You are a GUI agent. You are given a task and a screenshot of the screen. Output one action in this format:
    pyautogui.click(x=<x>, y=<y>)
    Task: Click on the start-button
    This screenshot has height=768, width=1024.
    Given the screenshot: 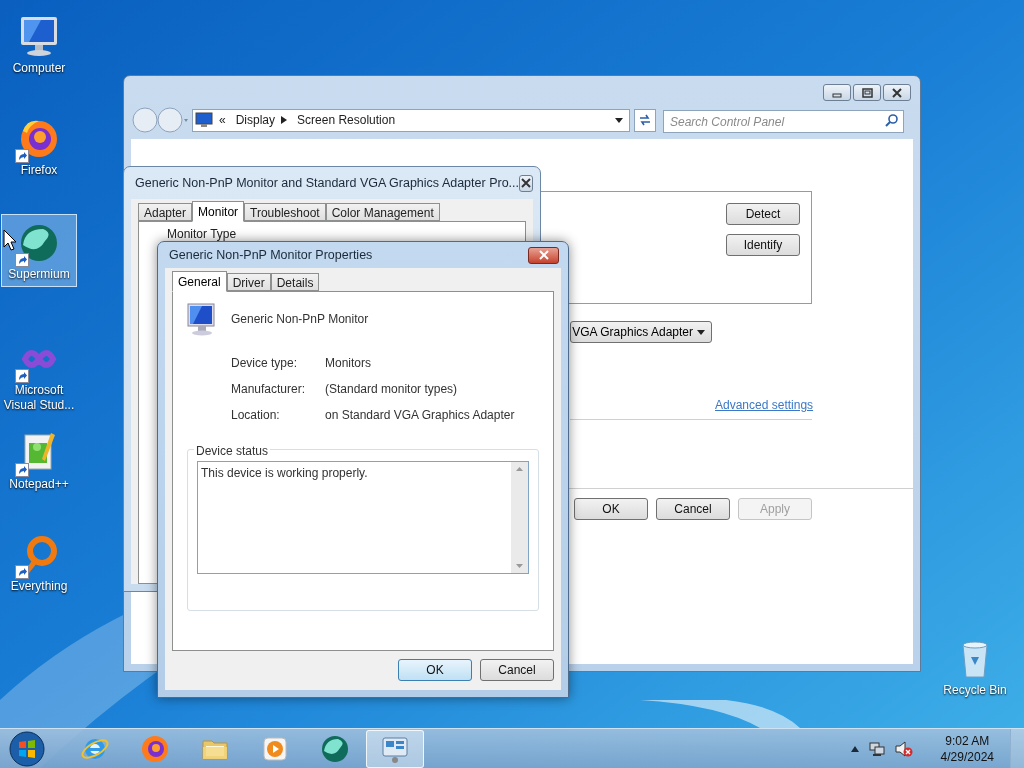 What is the action you would take?
    pyautogui.click(x=27, y=748)
    